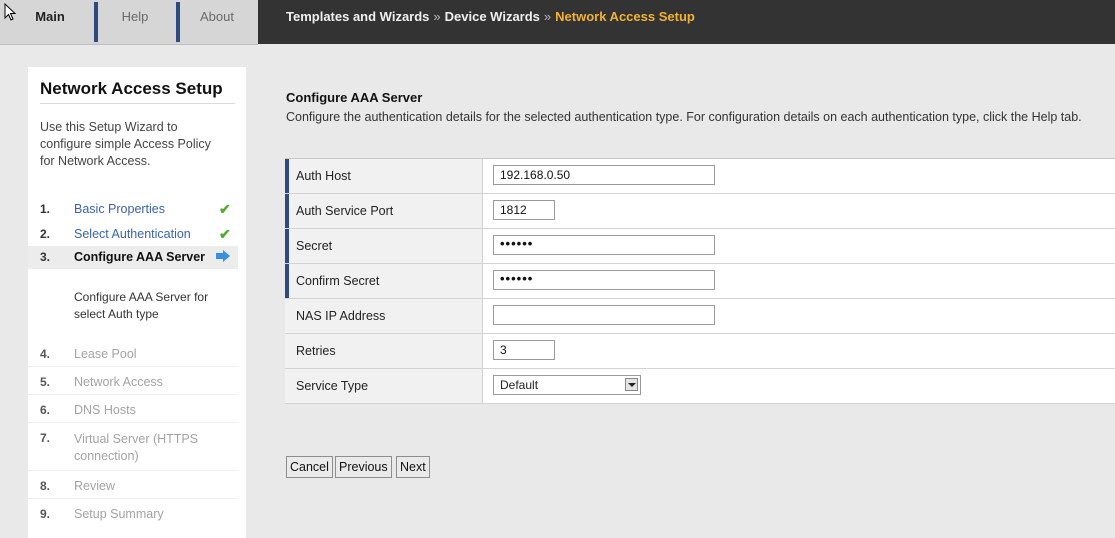  Describe the element at coordinates (384, 351) in the screenshot. I see `label-cell: Retries` at that location.